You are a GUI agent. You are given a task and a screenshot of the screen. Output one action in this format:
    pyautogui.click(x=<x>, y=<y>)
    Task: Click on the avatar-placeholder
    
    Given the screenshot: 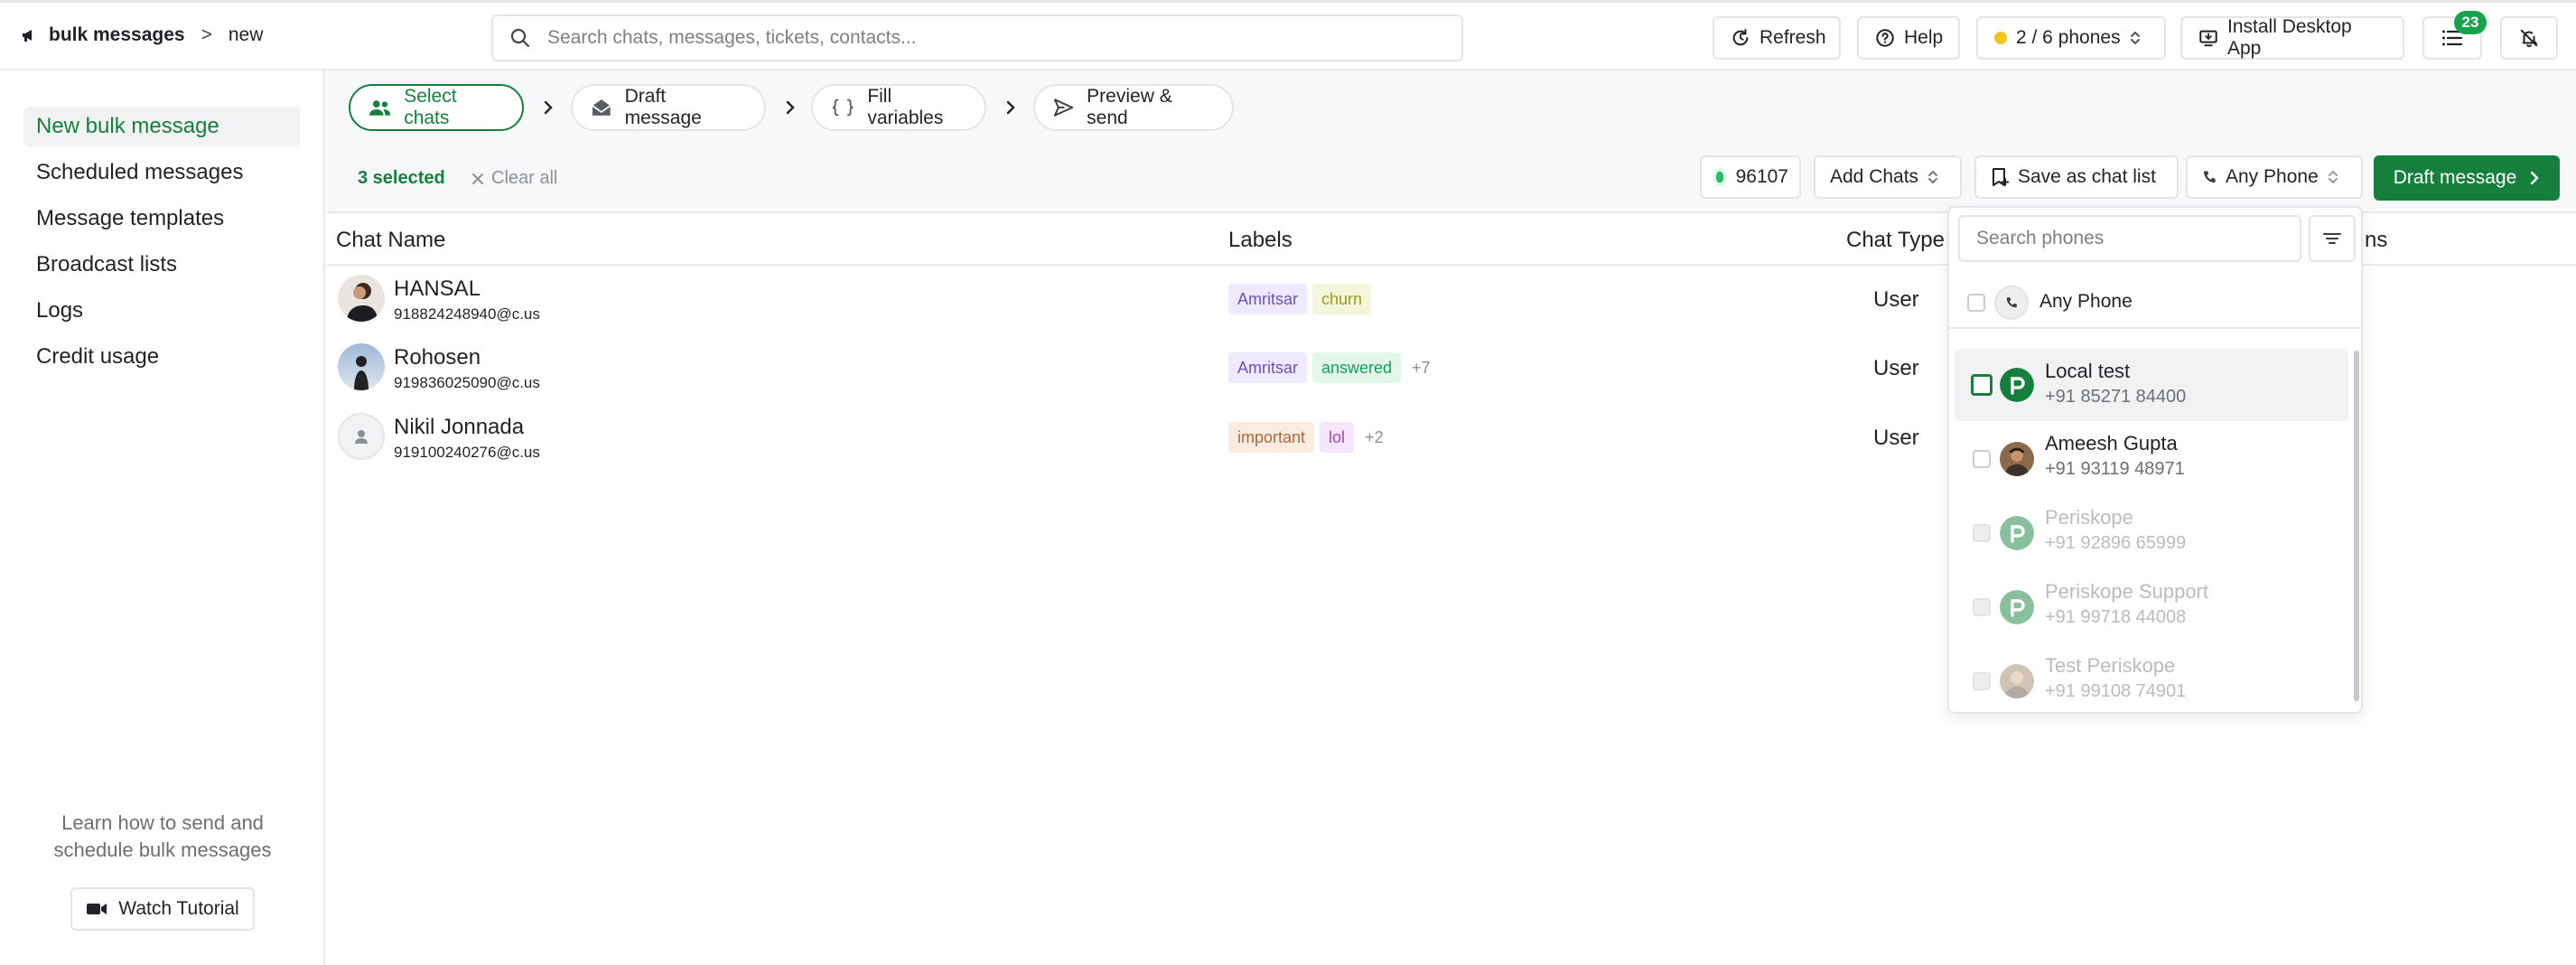 What is the action you would take?
    pyautogui.click(x=361, y=437)
    